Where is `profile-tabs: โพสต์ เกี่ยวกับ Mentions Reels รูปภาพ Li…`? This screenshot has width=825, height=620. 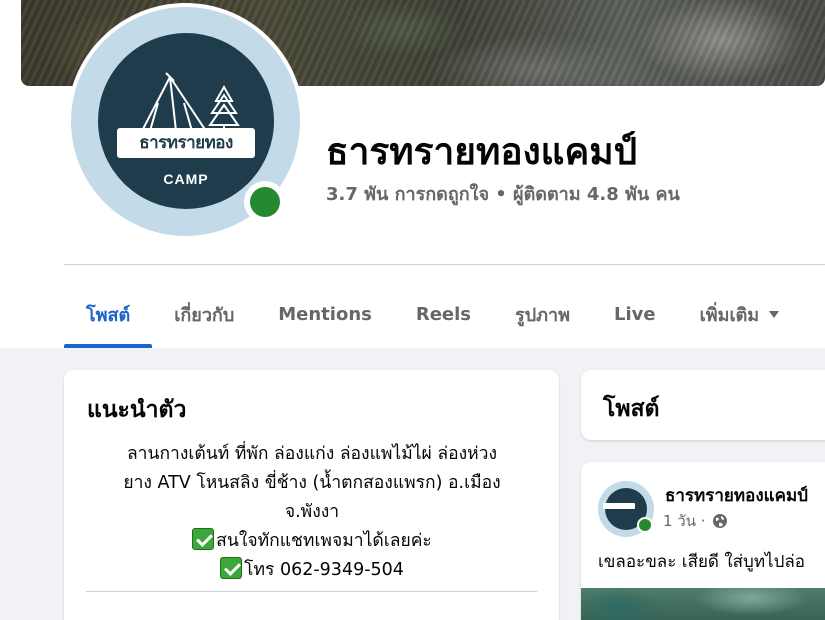
profile-tabs: โพสต์ เกี่ยวกับ Mentions Reels รูปภาพ Li… is located at coordinates (432, 314).